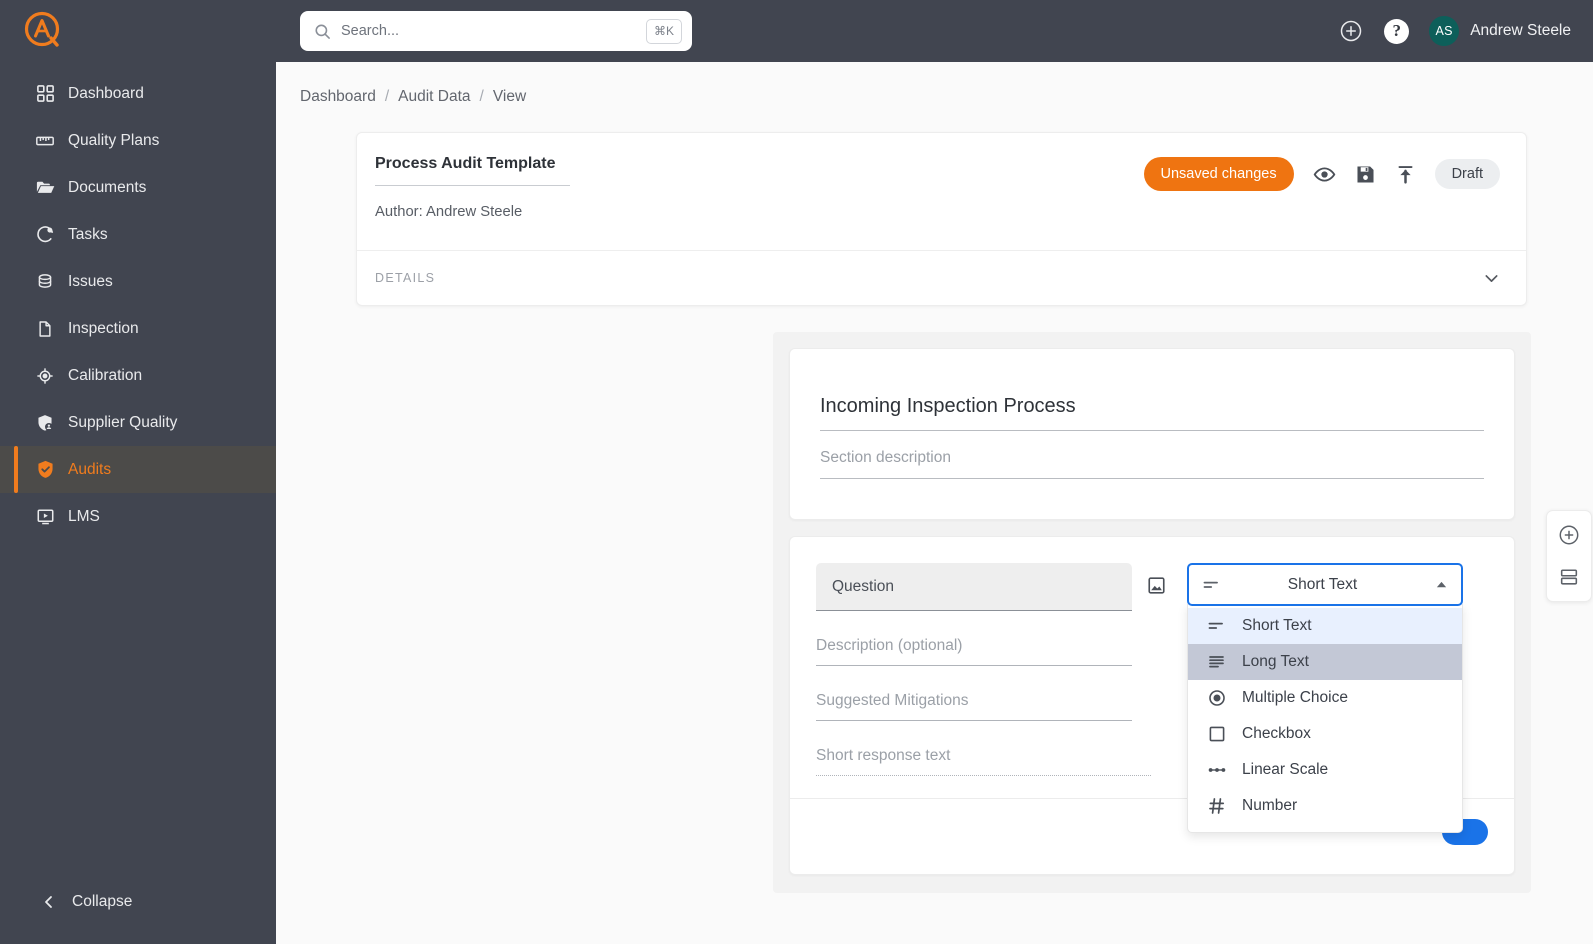 The height and width of the screenshot is (944, 1593). What do you see at coordinates (1325, 734) in the screenshot?
I see `dropdown-option-checkbox: Checkbox` at bounding box center [1325, 734].